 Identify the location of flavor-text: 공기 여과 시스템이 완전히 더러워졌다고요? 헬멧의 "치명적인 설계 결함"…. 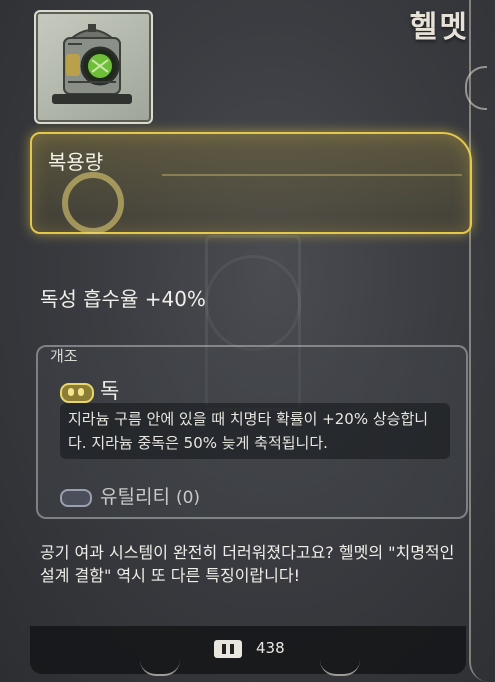
(247, 564).